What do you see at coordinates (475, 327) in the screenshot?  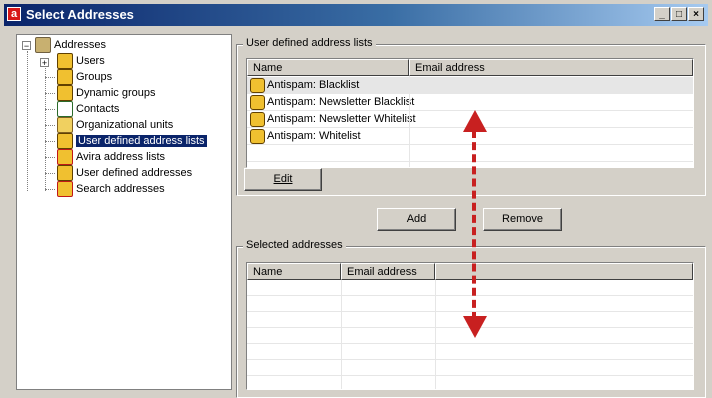 I see `annotation-arrow-down-icon` at bounding box center [475, 327].